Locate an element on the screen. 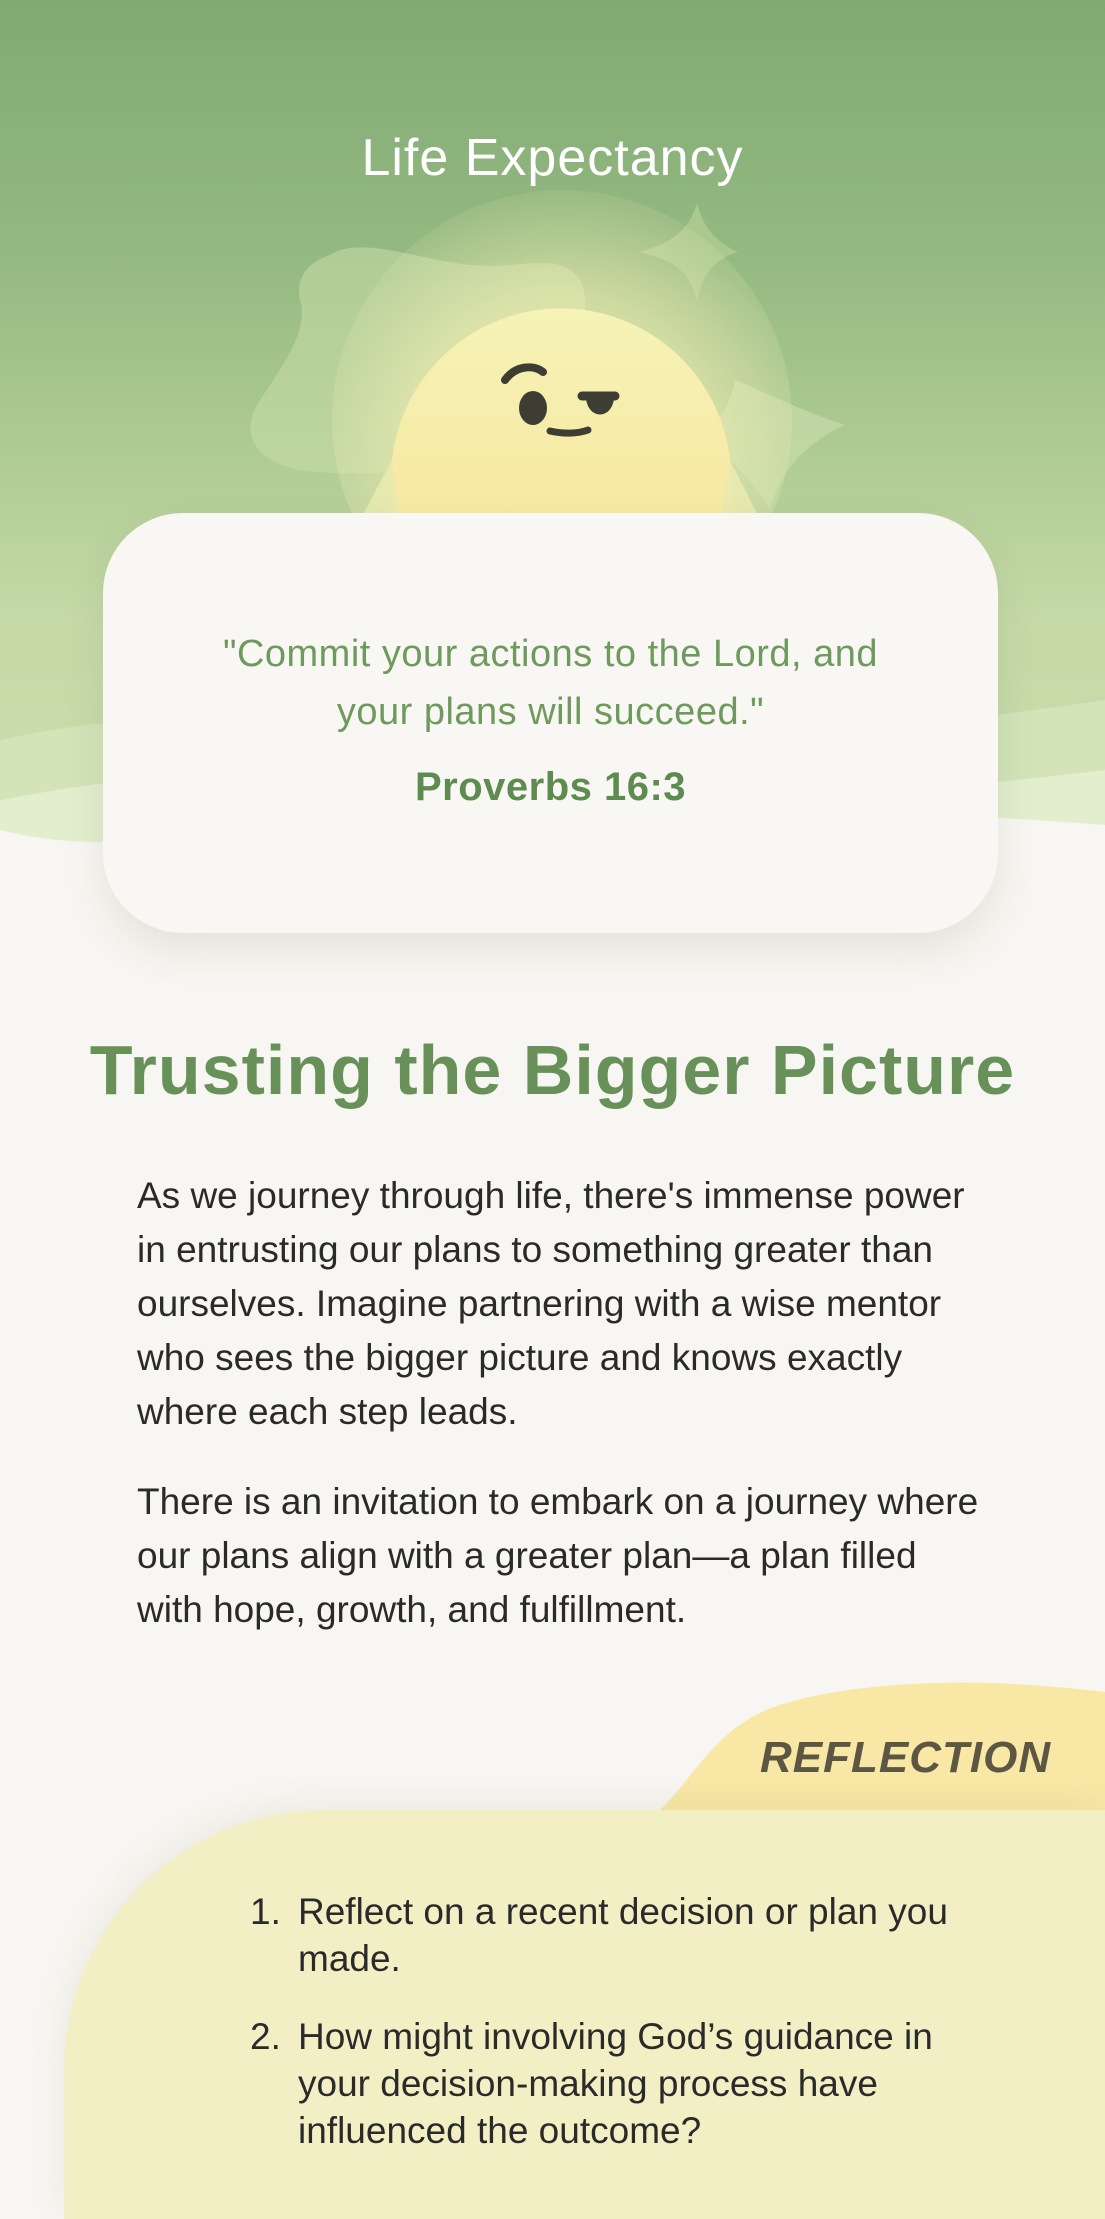 The image size is (1105, 2219). app-title: Life Expectancy is located at coordinates (552, 158).